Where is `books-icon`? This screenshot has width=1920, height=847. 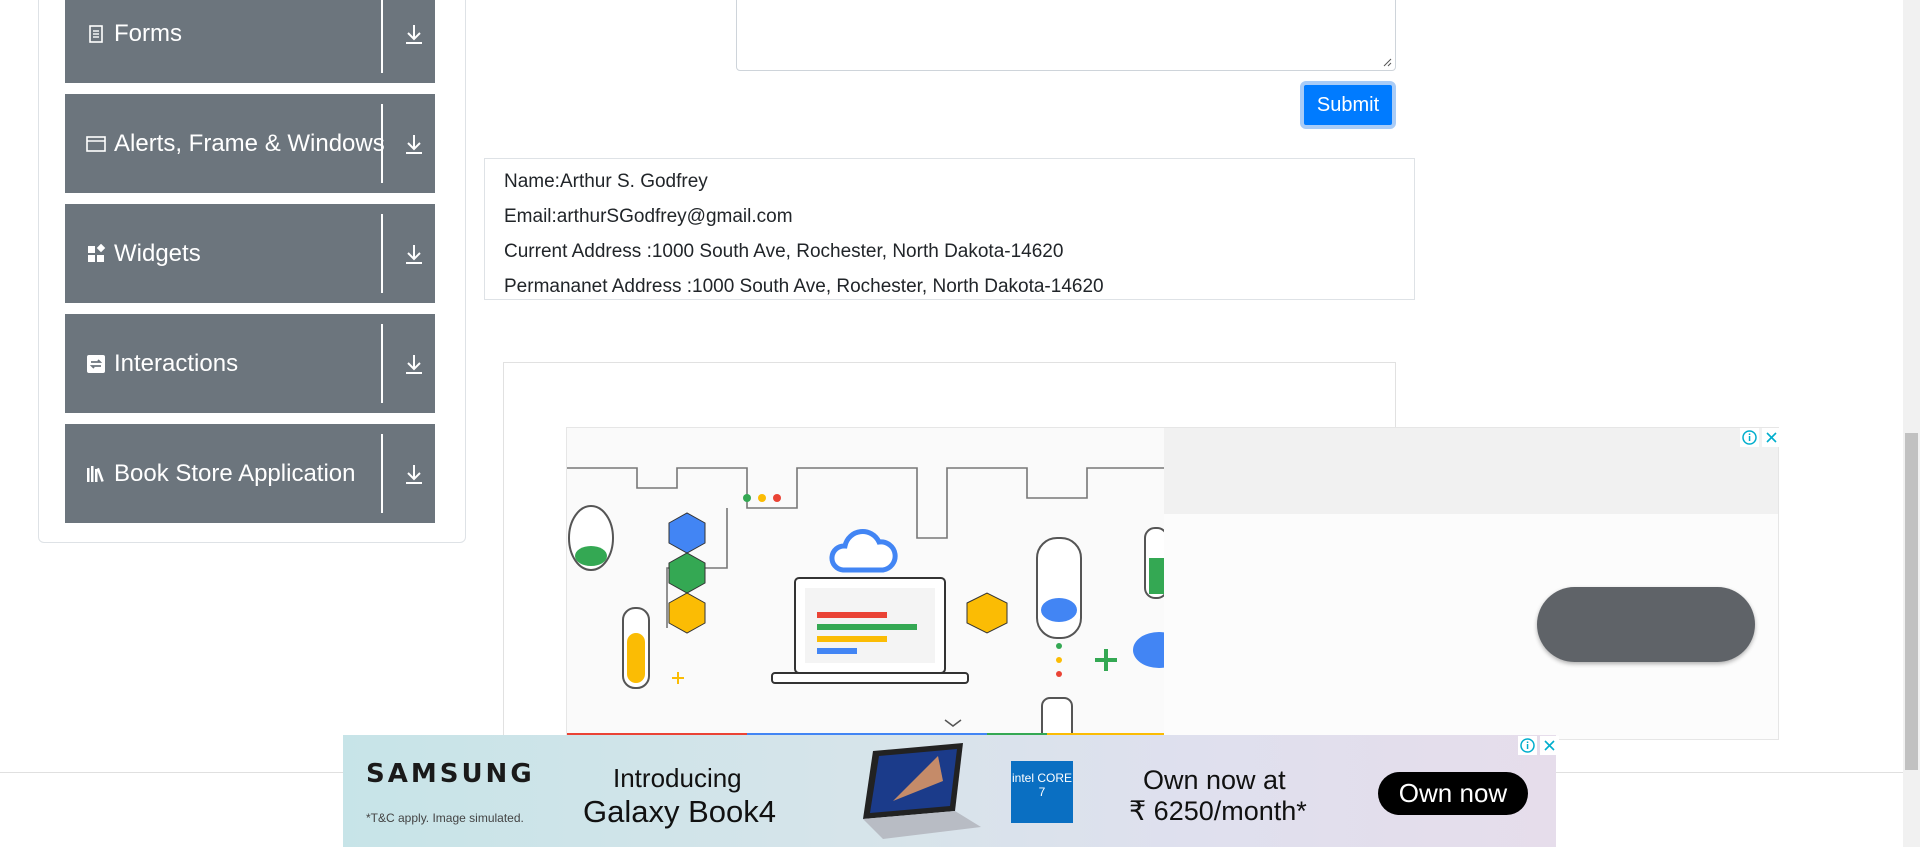 books-icon is located at coordinates (95, 473).